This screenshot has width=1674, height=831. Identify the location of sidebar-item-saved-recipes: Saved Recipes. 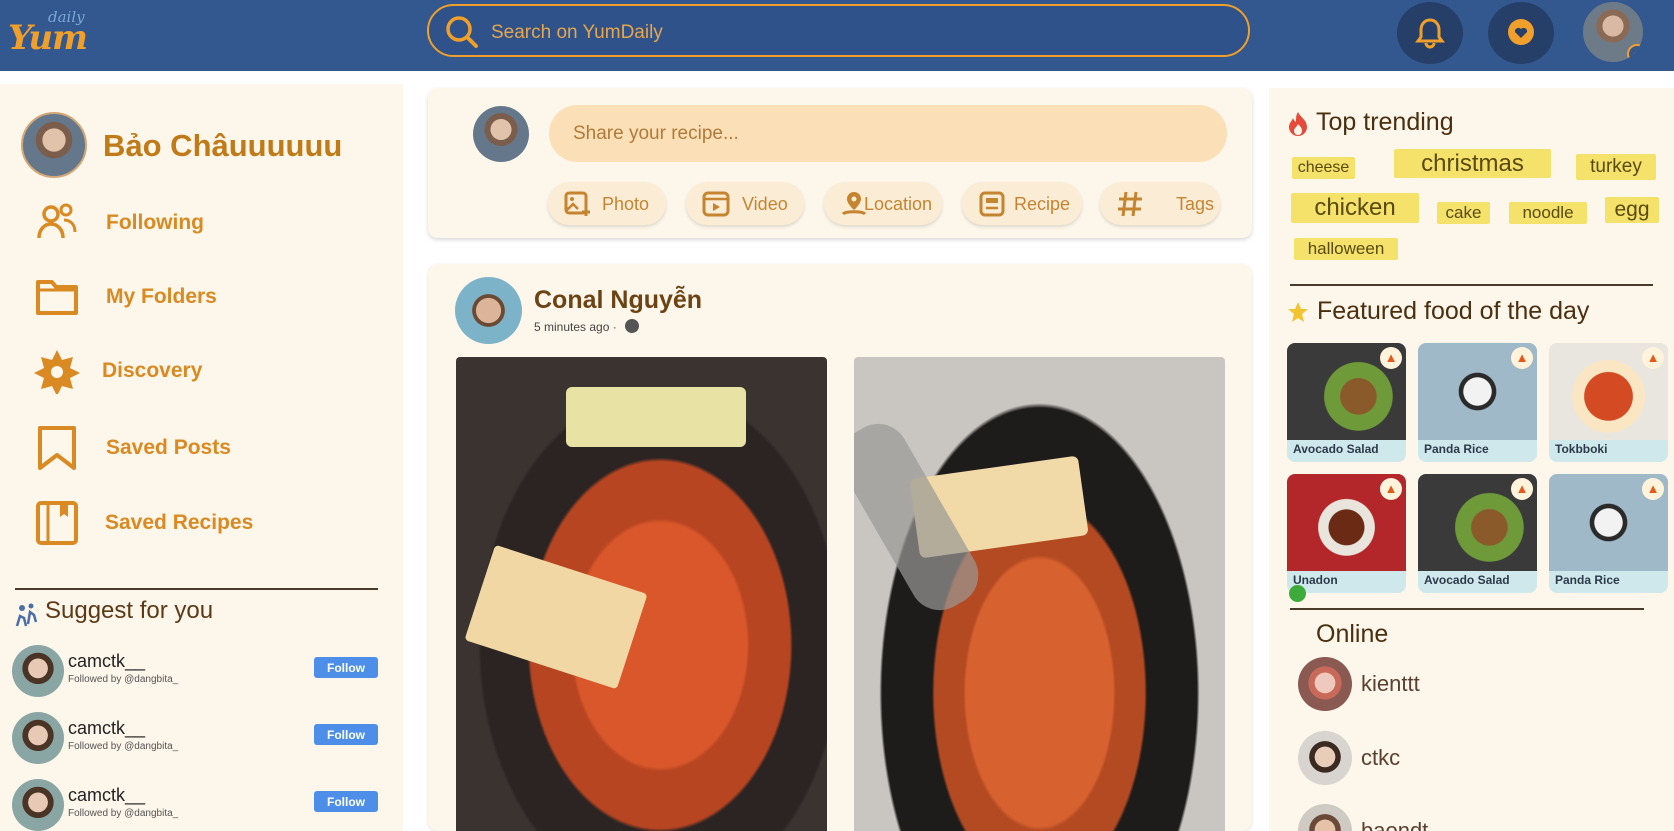
(204, 523).